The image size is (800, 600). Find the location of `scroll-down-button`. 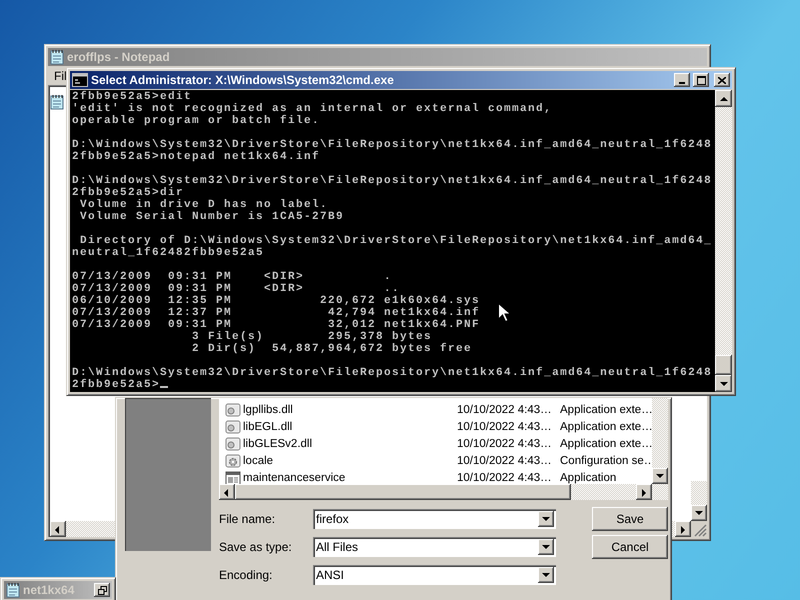

scroll-down-button is located at coordinates (699, 513).